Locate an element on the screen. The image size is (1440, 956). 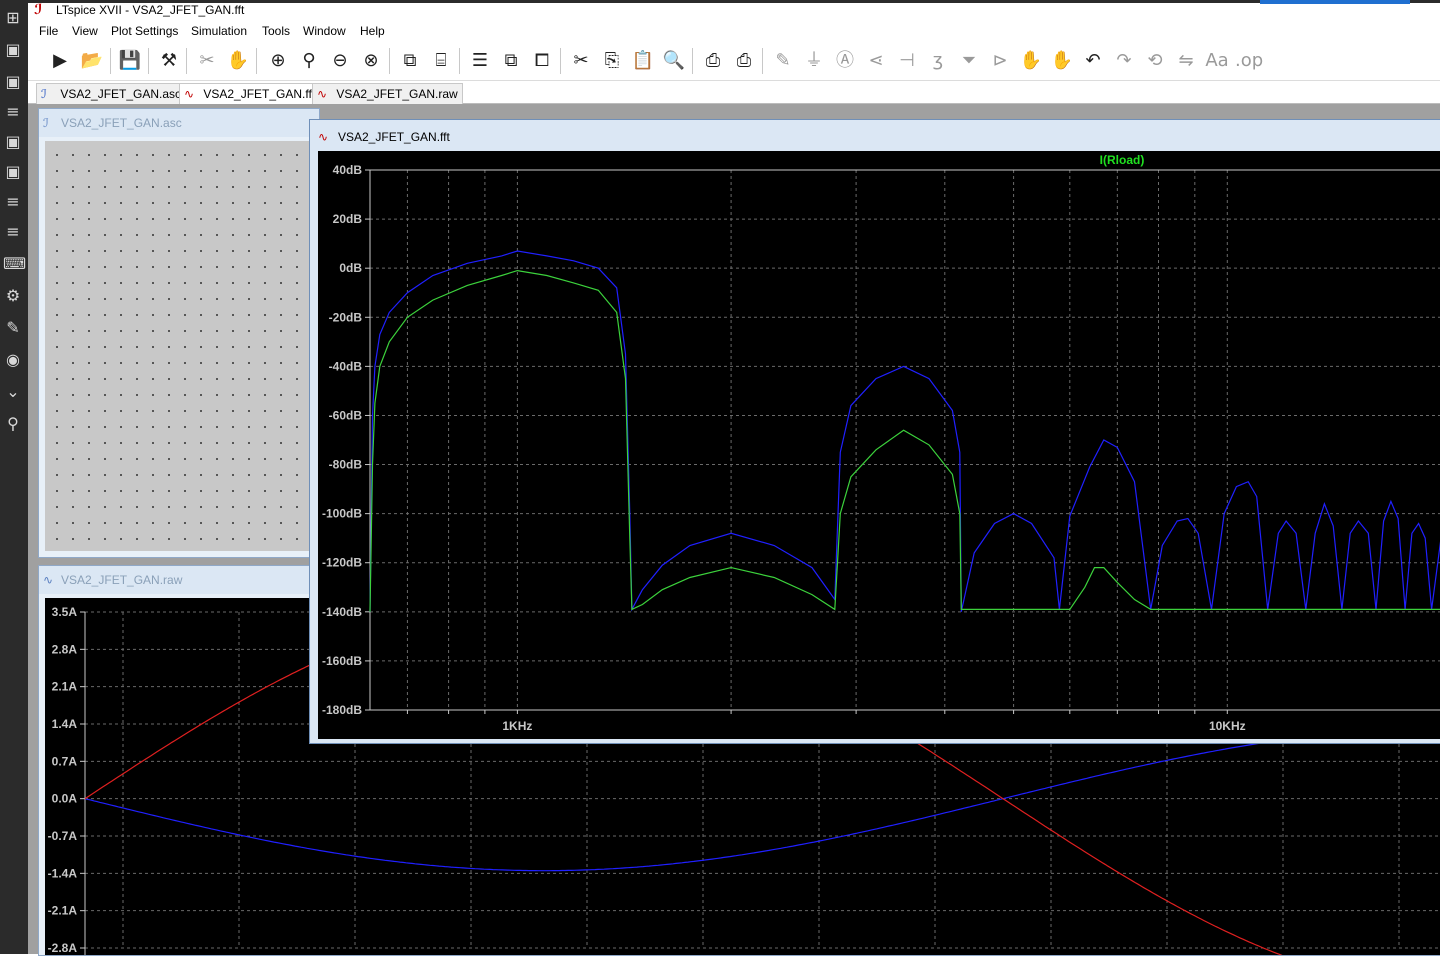
tab-fft-label: VSA2_JFET_GAN.fft is located at coordinates (259, 94).